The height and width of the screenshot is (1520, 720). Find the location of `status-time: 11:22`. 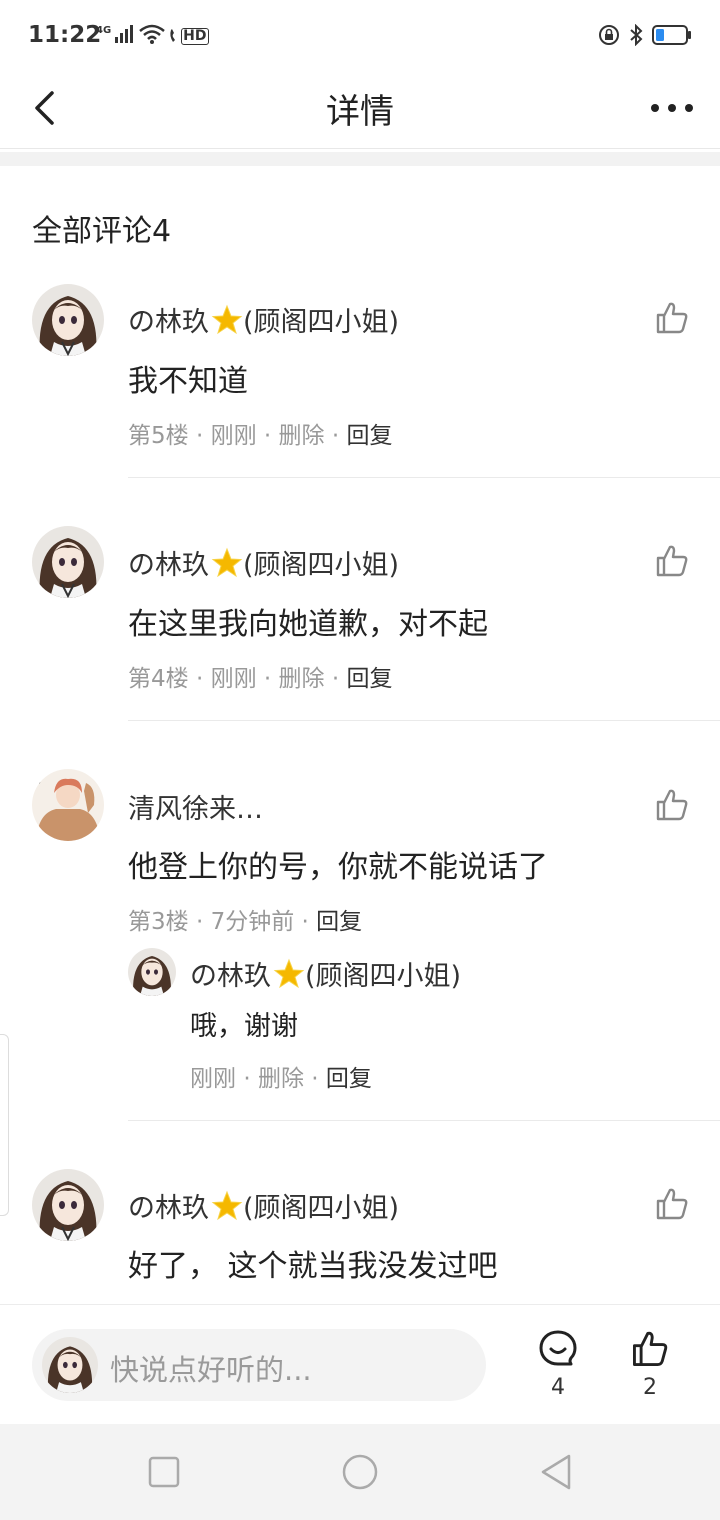

status-time: 11:22 is located at coordinates (65, 35).